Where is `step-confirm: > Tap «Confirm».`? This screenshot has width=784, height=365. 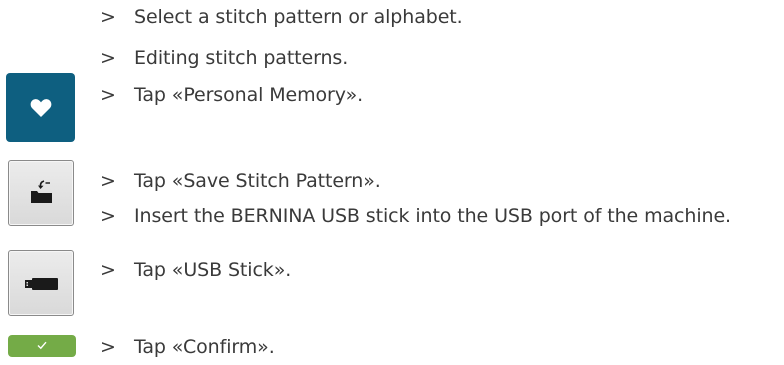
step-confirm: > Tap «Confirm». is located at coordinates (187, 347).